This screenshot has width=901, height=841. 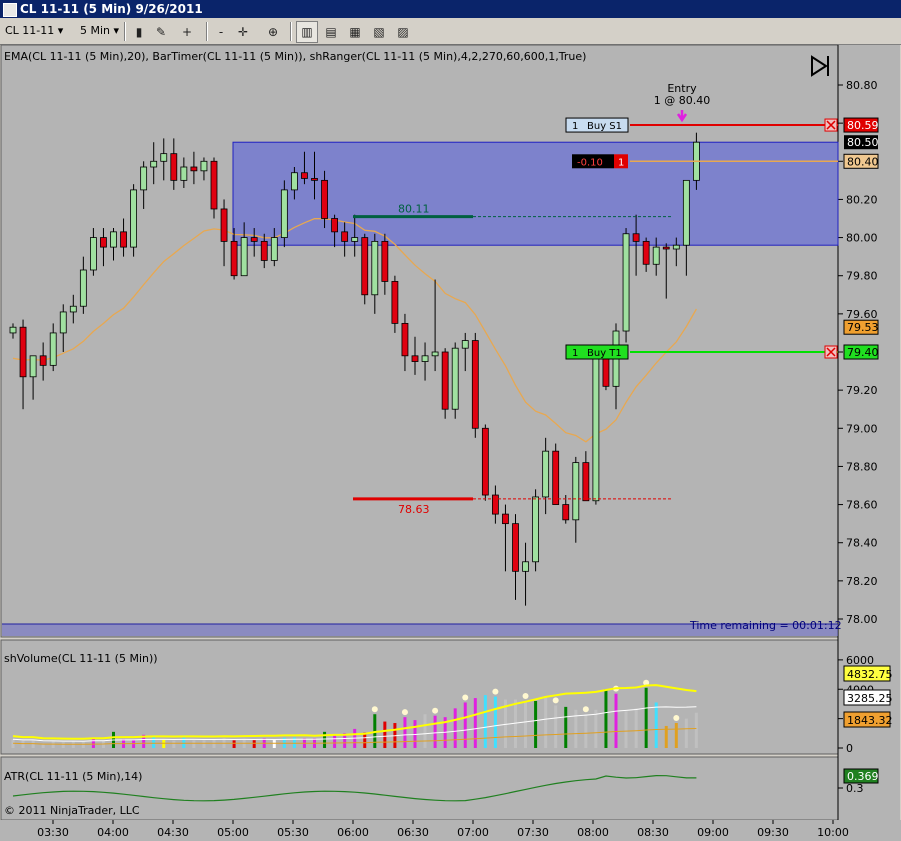 What do you see at coordinates (585, 709) in the screenshot?
I see `volume-spike-dot` at bounding box center [585, 709].